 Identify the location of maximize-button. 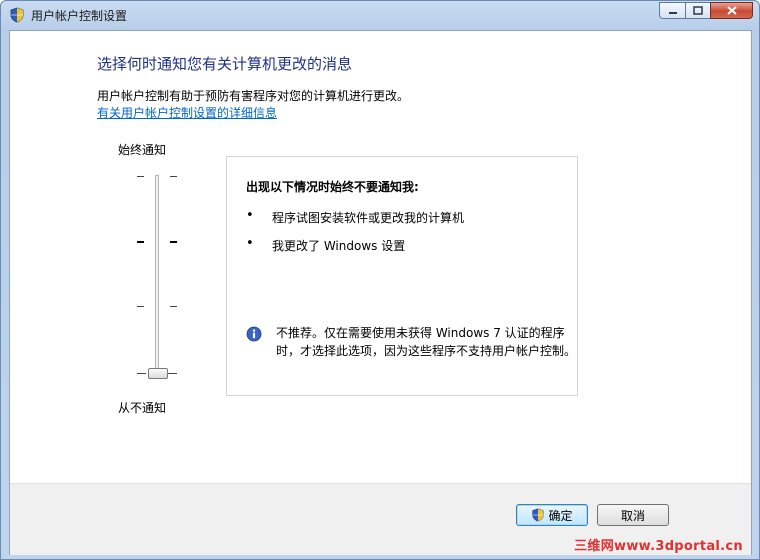
(697, 10).